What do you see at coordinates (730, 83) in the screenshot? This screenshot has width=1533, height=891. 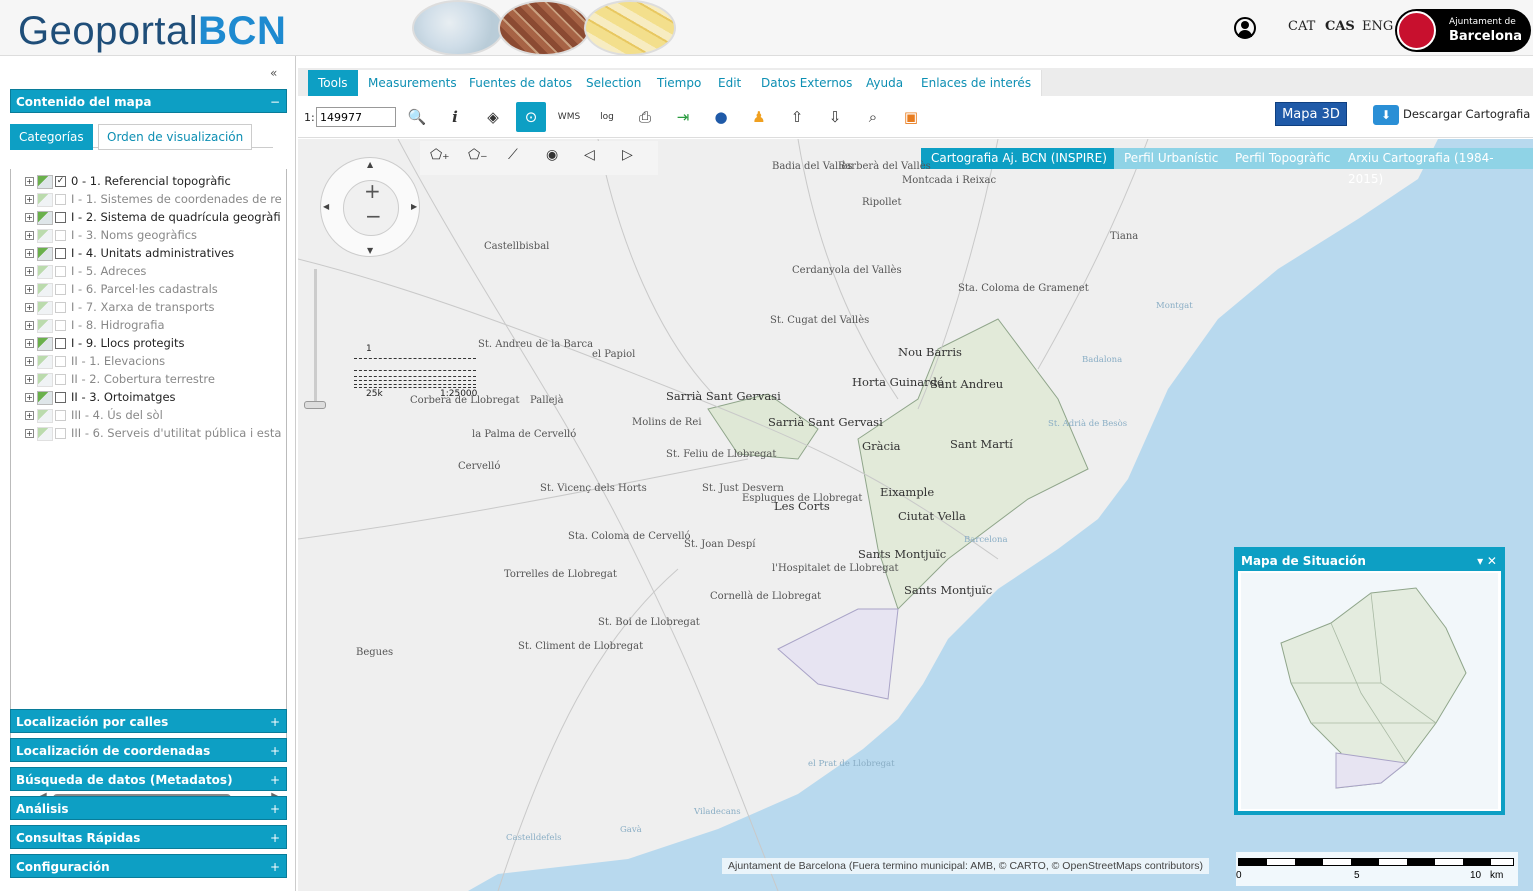 I see `tab-edit: Edit` at bounding box center [730, 83].